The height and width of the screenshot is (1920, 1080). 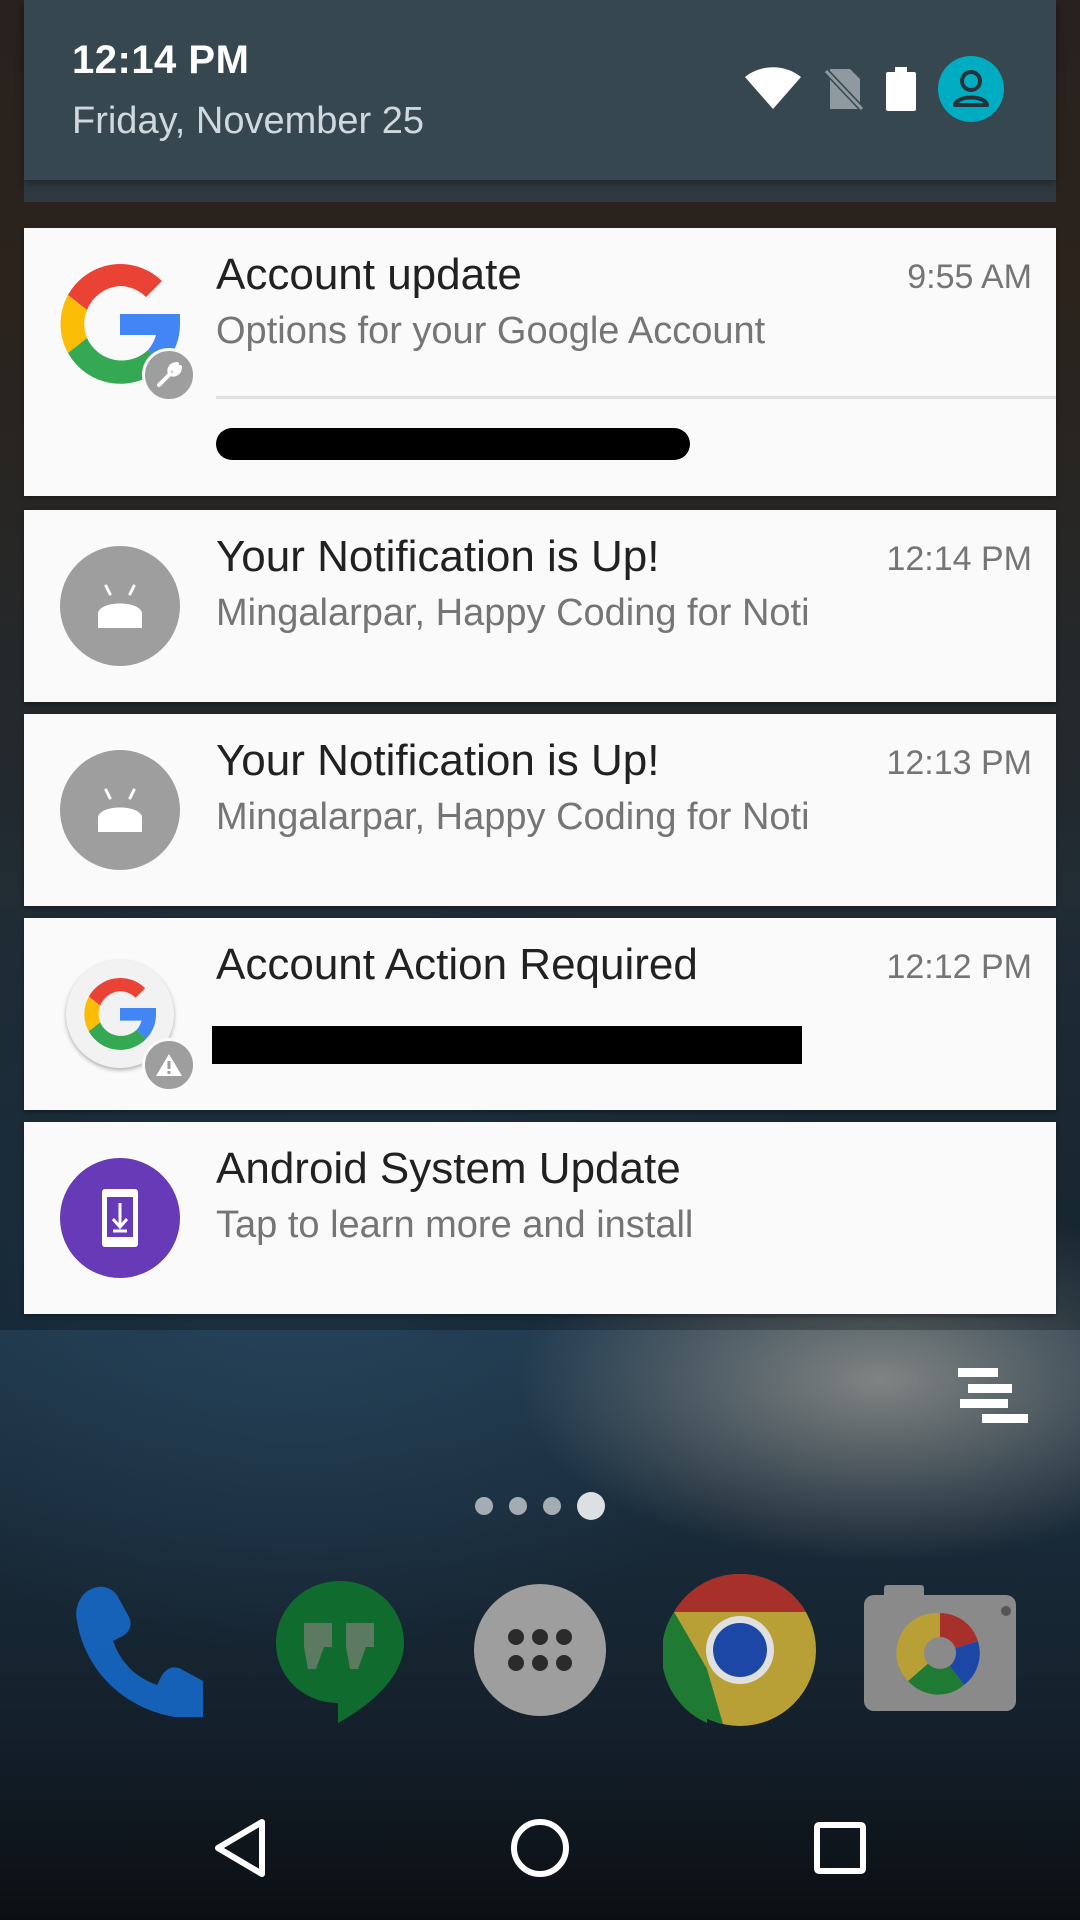 What do you see at coordinates (540, 1506) in the screenshot?
I see `page-indicator` at bounding box center [540, 1506].